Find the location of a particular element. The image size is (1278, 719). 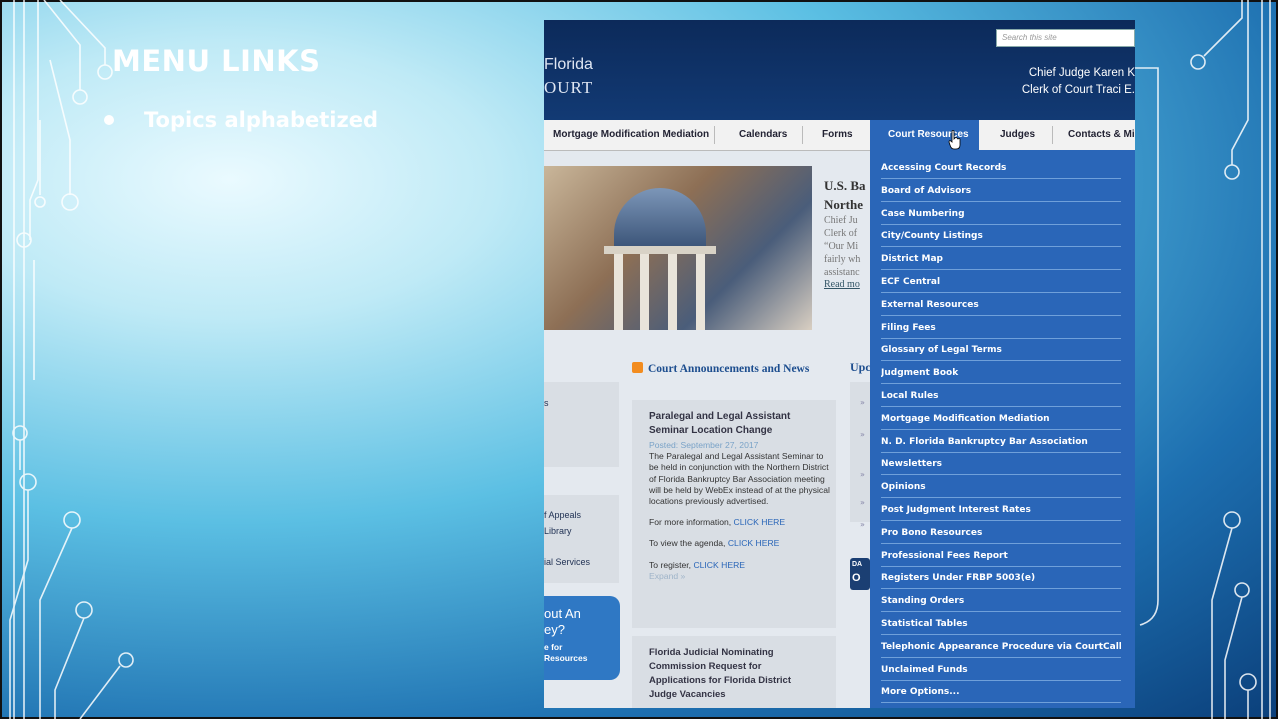

nav-court-resources: Court Resources is located at coordinates (924, 135).